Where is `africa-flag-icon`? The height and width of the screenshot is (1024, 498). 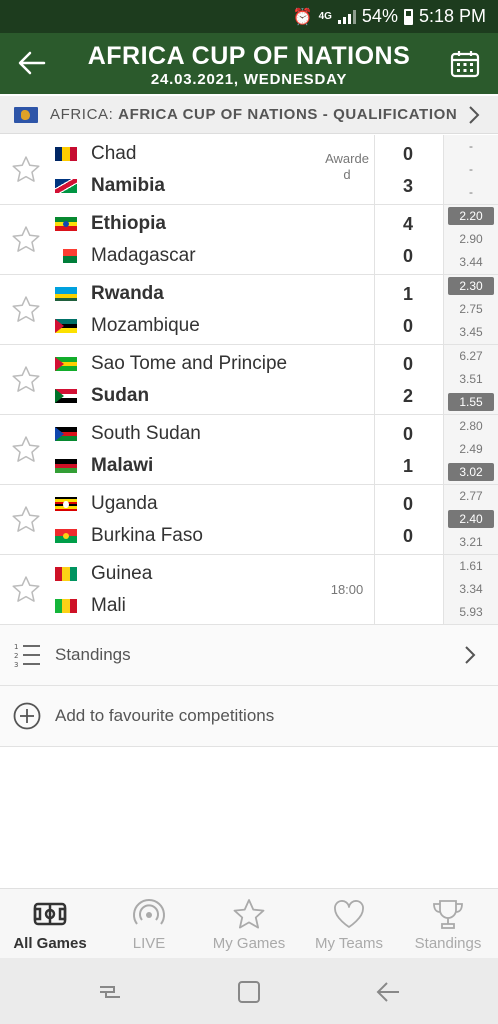
africa-flag-icon is located at coordinates (26, 114).